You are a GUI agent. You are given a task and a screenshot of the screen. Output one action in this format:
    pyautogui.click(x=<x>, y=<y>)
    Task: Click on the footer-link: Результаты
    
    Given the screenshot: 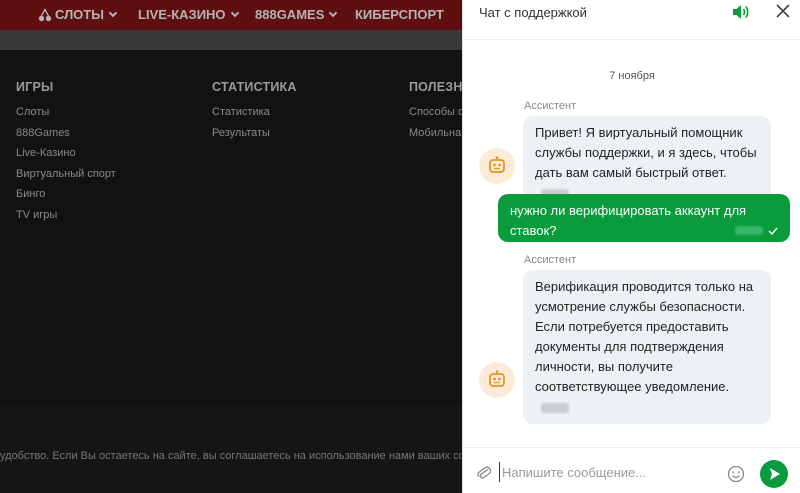 What is the action you would take?
    pyautogui.click(x=254, y=133)
    